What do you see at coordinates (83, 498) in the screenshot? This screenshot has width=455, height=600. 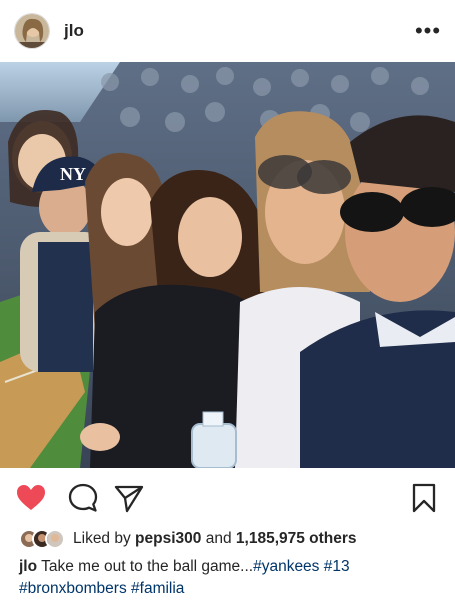 I see `comment-bubble-icon` at bounding box center [83, 498].